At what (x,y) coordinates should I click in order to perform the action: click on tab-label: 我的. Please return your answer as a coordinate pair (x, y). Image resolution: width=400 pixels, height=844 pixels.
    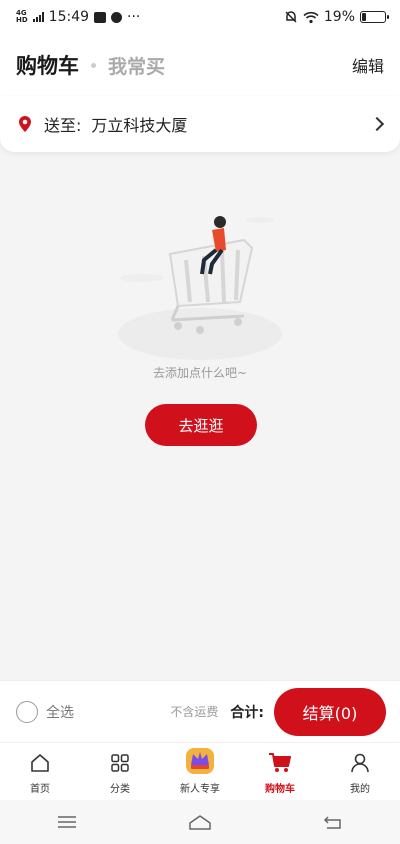
    Looking at the image, I should click on (360, 789).